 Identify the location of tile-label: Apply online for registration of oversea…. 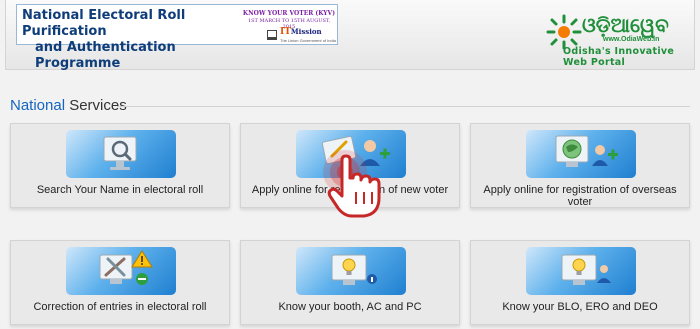
(580, 196).